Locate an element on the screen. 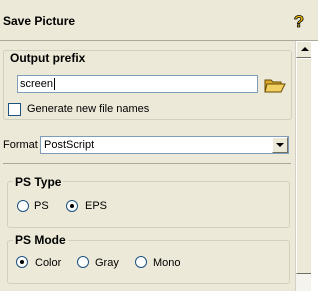  folder-open-icon is located at coordinates (275, 85).